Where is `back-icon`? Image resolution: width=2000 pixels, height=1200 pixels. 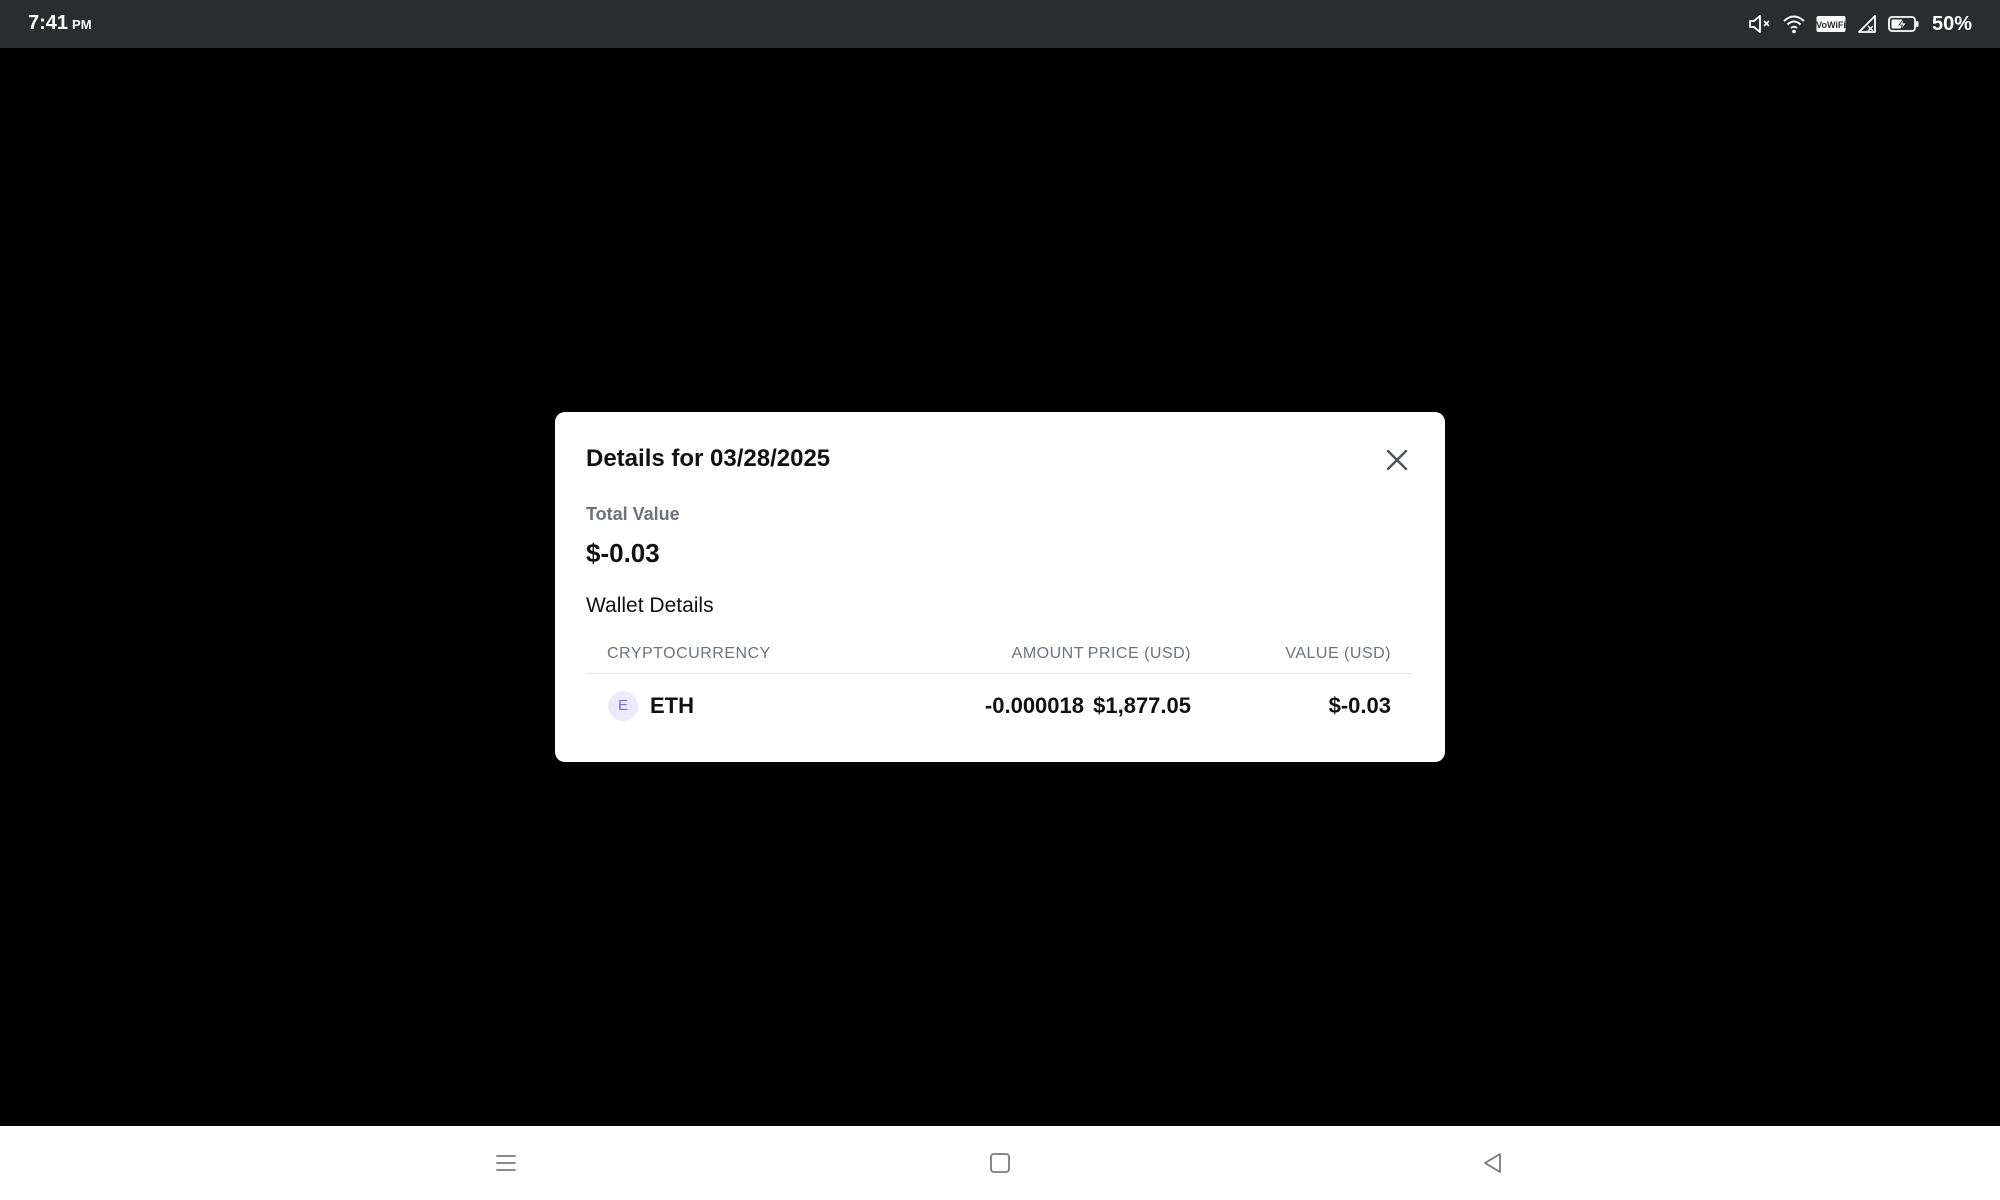
back-icon is located at coordinates (1492, 1163).